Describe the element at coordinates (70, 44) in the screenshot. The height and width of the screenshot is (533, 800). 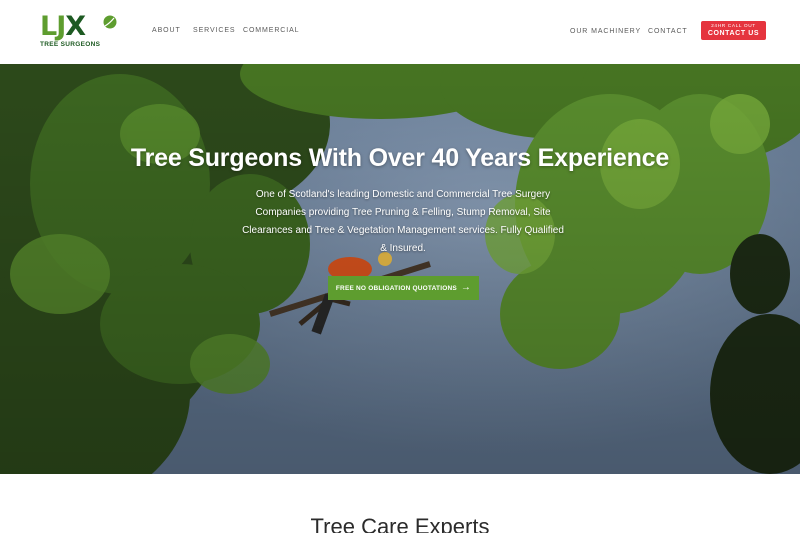
I see `logo-subtitle: TREE SURGEONS` at that location.